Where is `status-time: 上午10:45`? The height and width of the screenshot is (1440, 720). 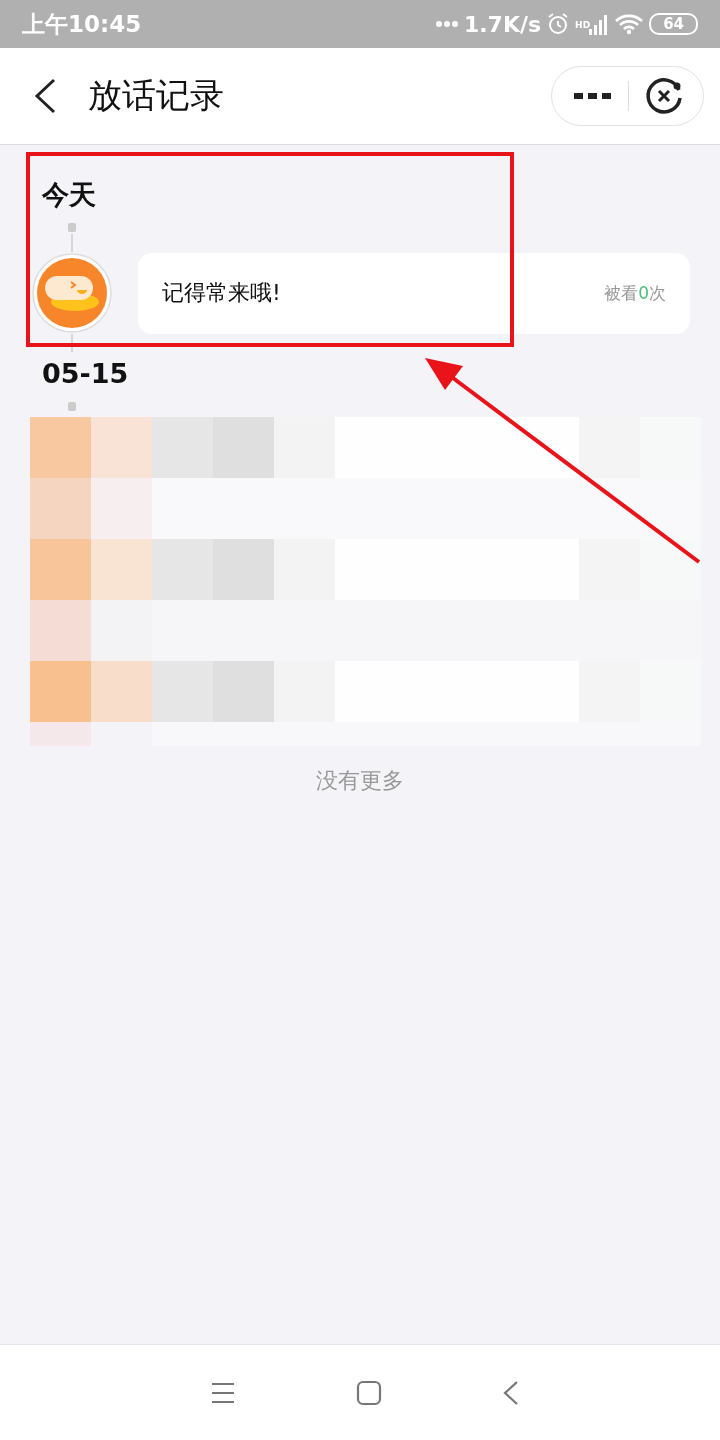 status-time: 上午10:45 is located at coordinates (82, 24).